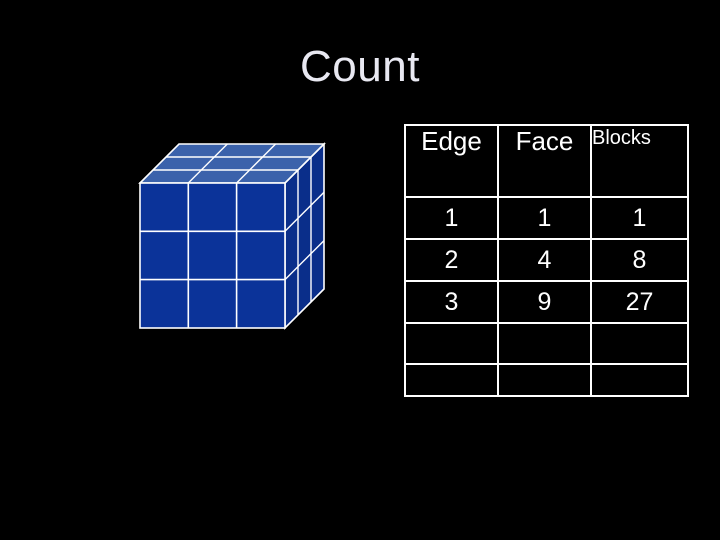 The height and width of the screenshot is (540, 720). I want to click on column-header-blocks: Blocks, so click(639, 161).